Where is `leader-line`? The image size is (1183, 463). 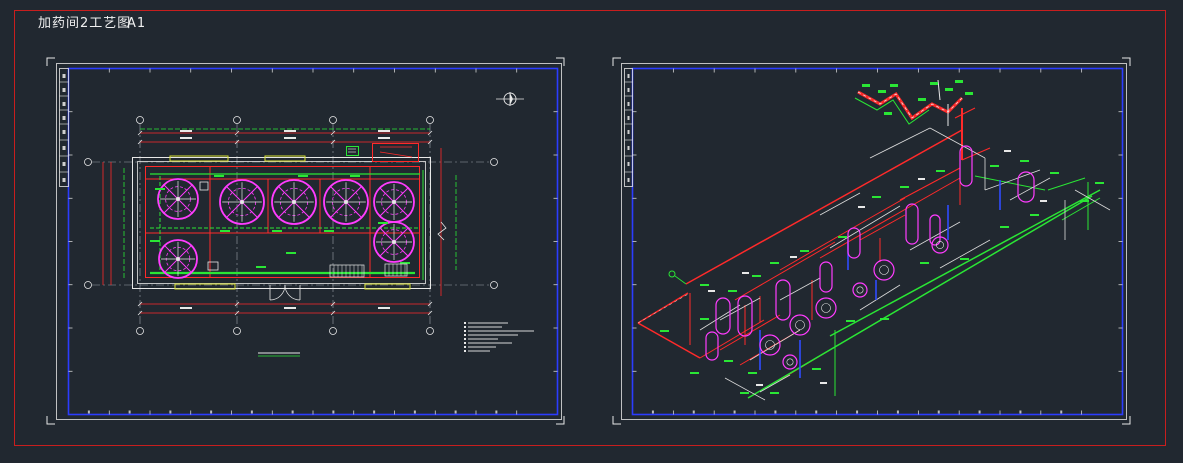
leader-line is located at coordinates (680, 280).